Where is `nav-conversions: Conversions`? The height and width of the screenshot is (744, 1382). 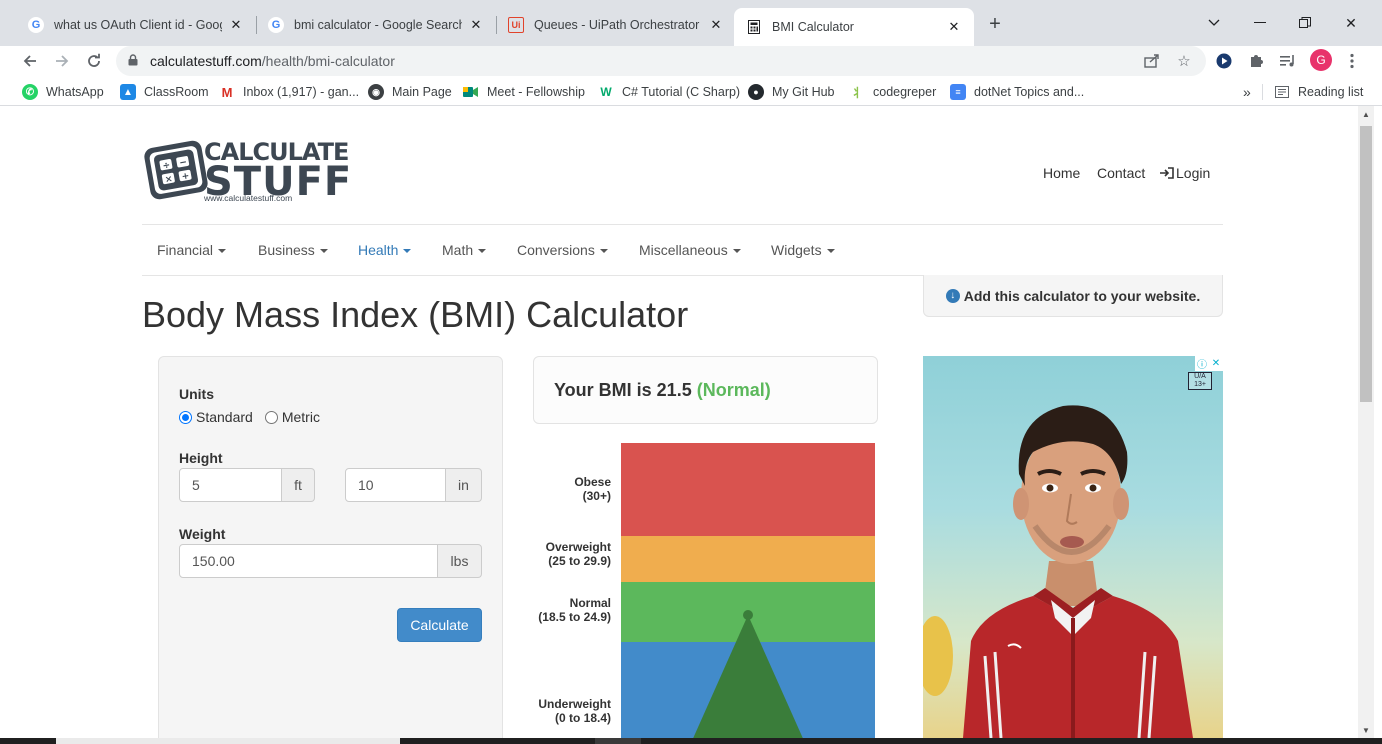
nav-conversions: Conversions is located at coordinates (562, 250).